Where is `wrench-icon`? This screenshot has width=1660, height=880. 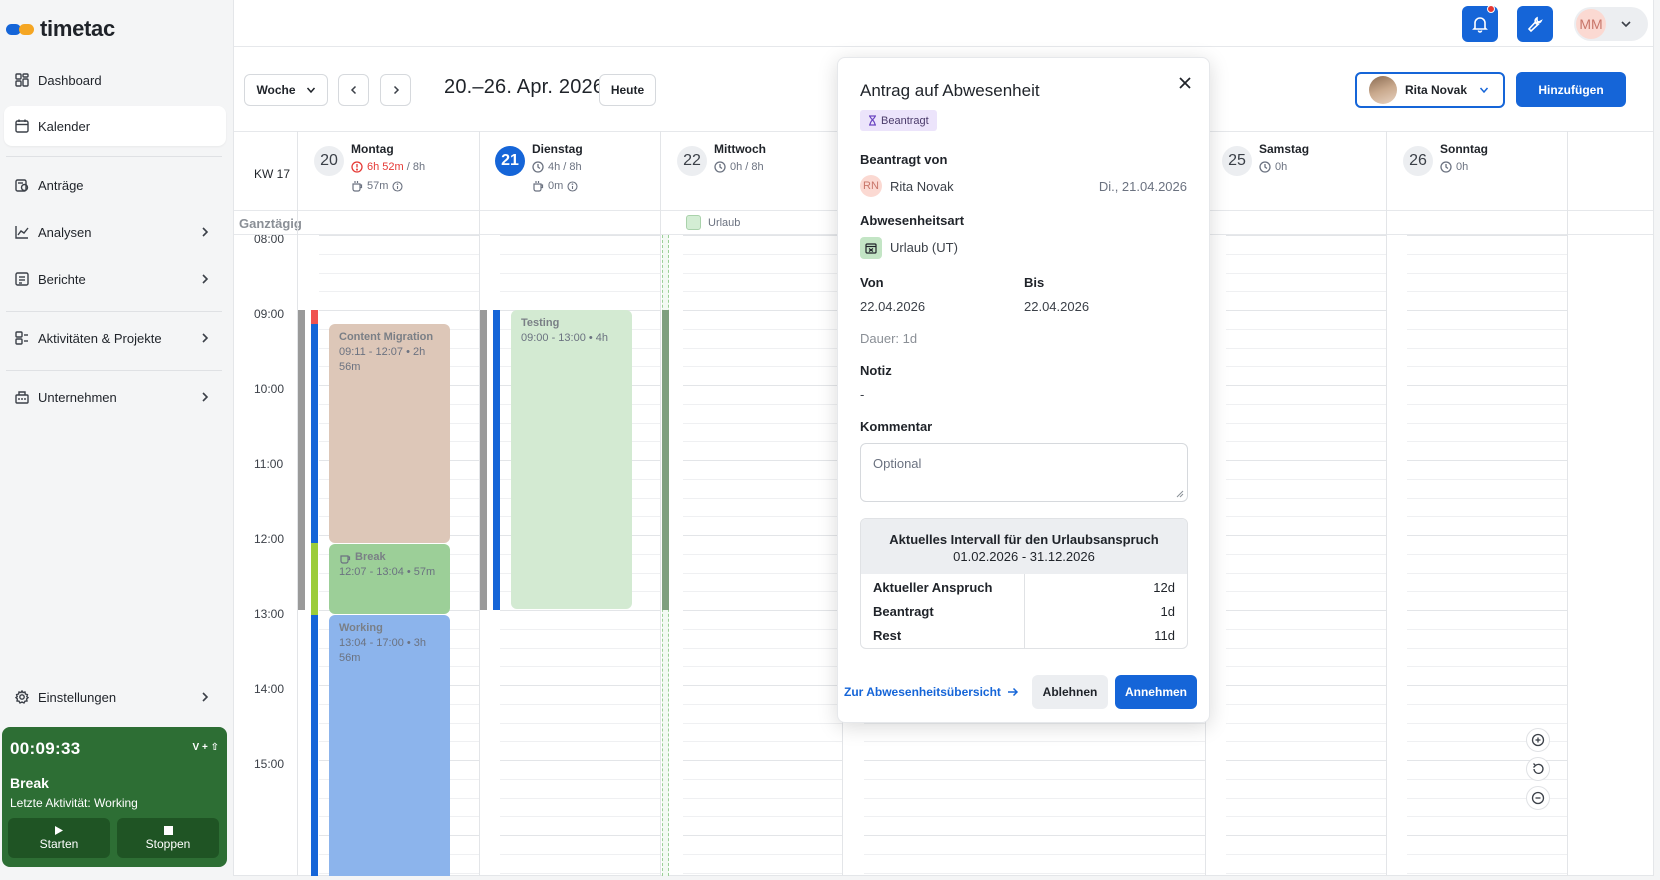 wrench-icon is located at coordinates (1535, 24).